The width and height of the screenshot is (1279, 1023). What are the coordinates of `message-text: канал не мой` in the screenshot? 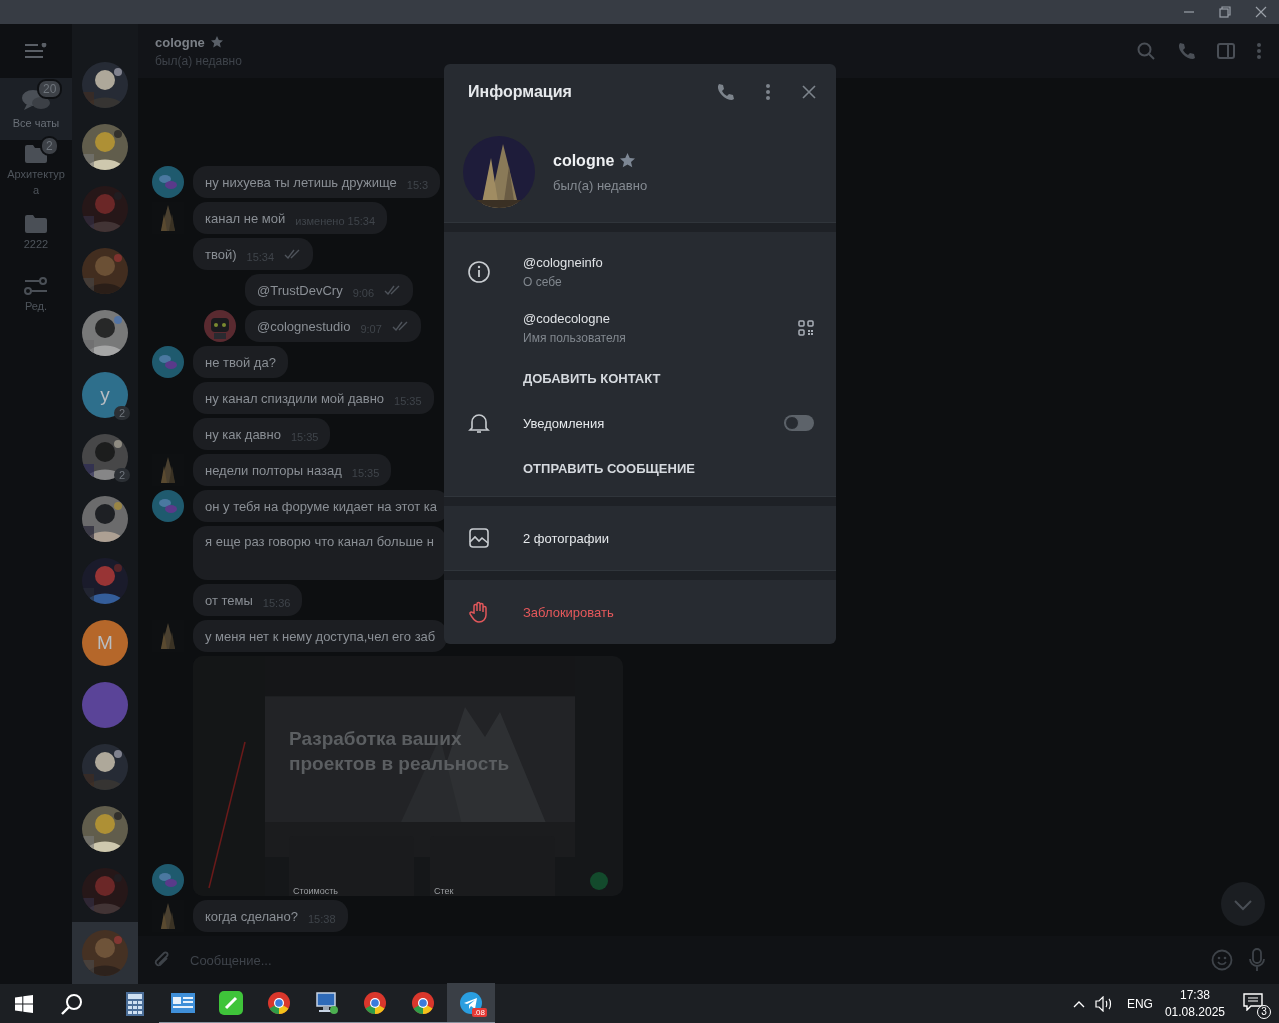 It's located at (245, 218).